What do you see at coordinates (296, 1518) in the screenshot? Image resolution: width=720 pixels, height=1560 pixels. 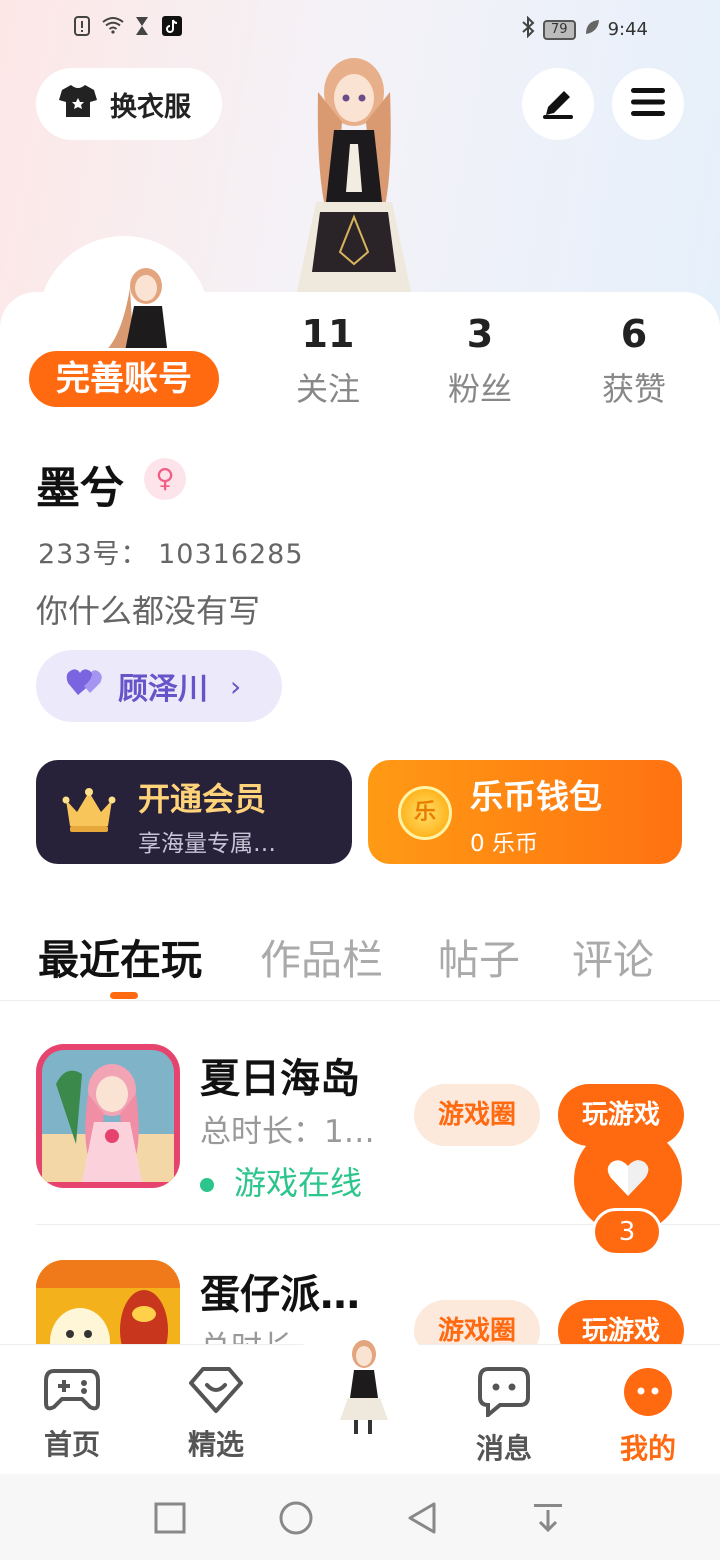 I see `home-icon` at bounding box center [296, 1518].